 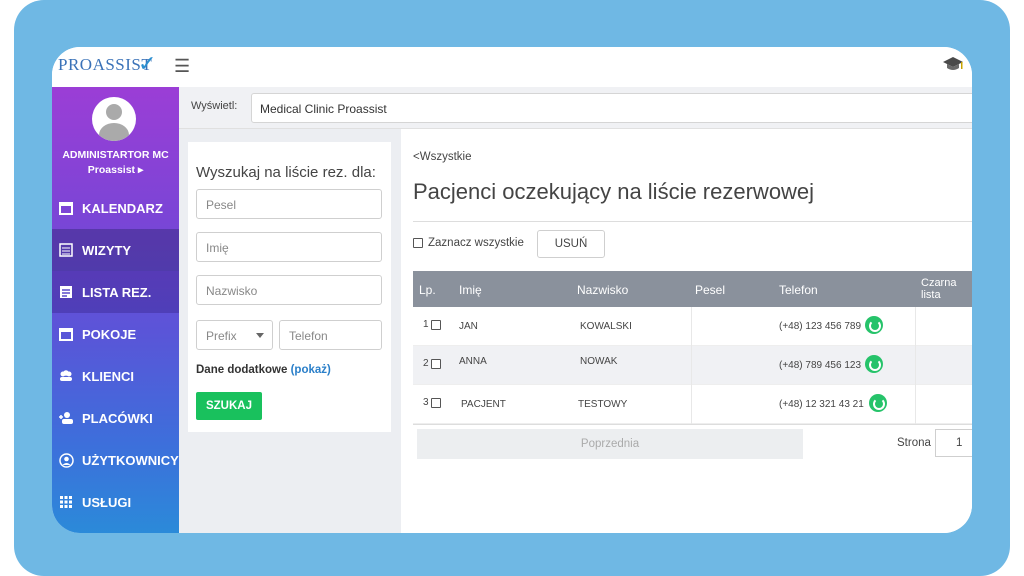 I want to click on avatar, so click(x=114, y=119).